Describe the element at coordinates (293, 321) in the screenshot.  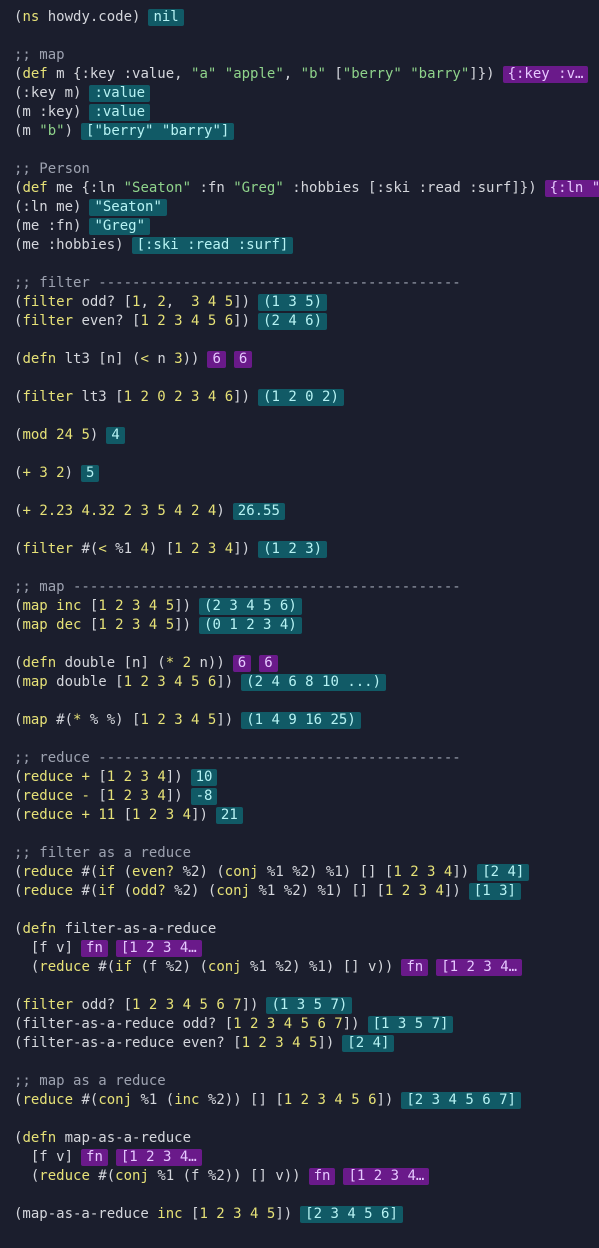
I see `eval-result-badge: (2 4 6)` at that location.